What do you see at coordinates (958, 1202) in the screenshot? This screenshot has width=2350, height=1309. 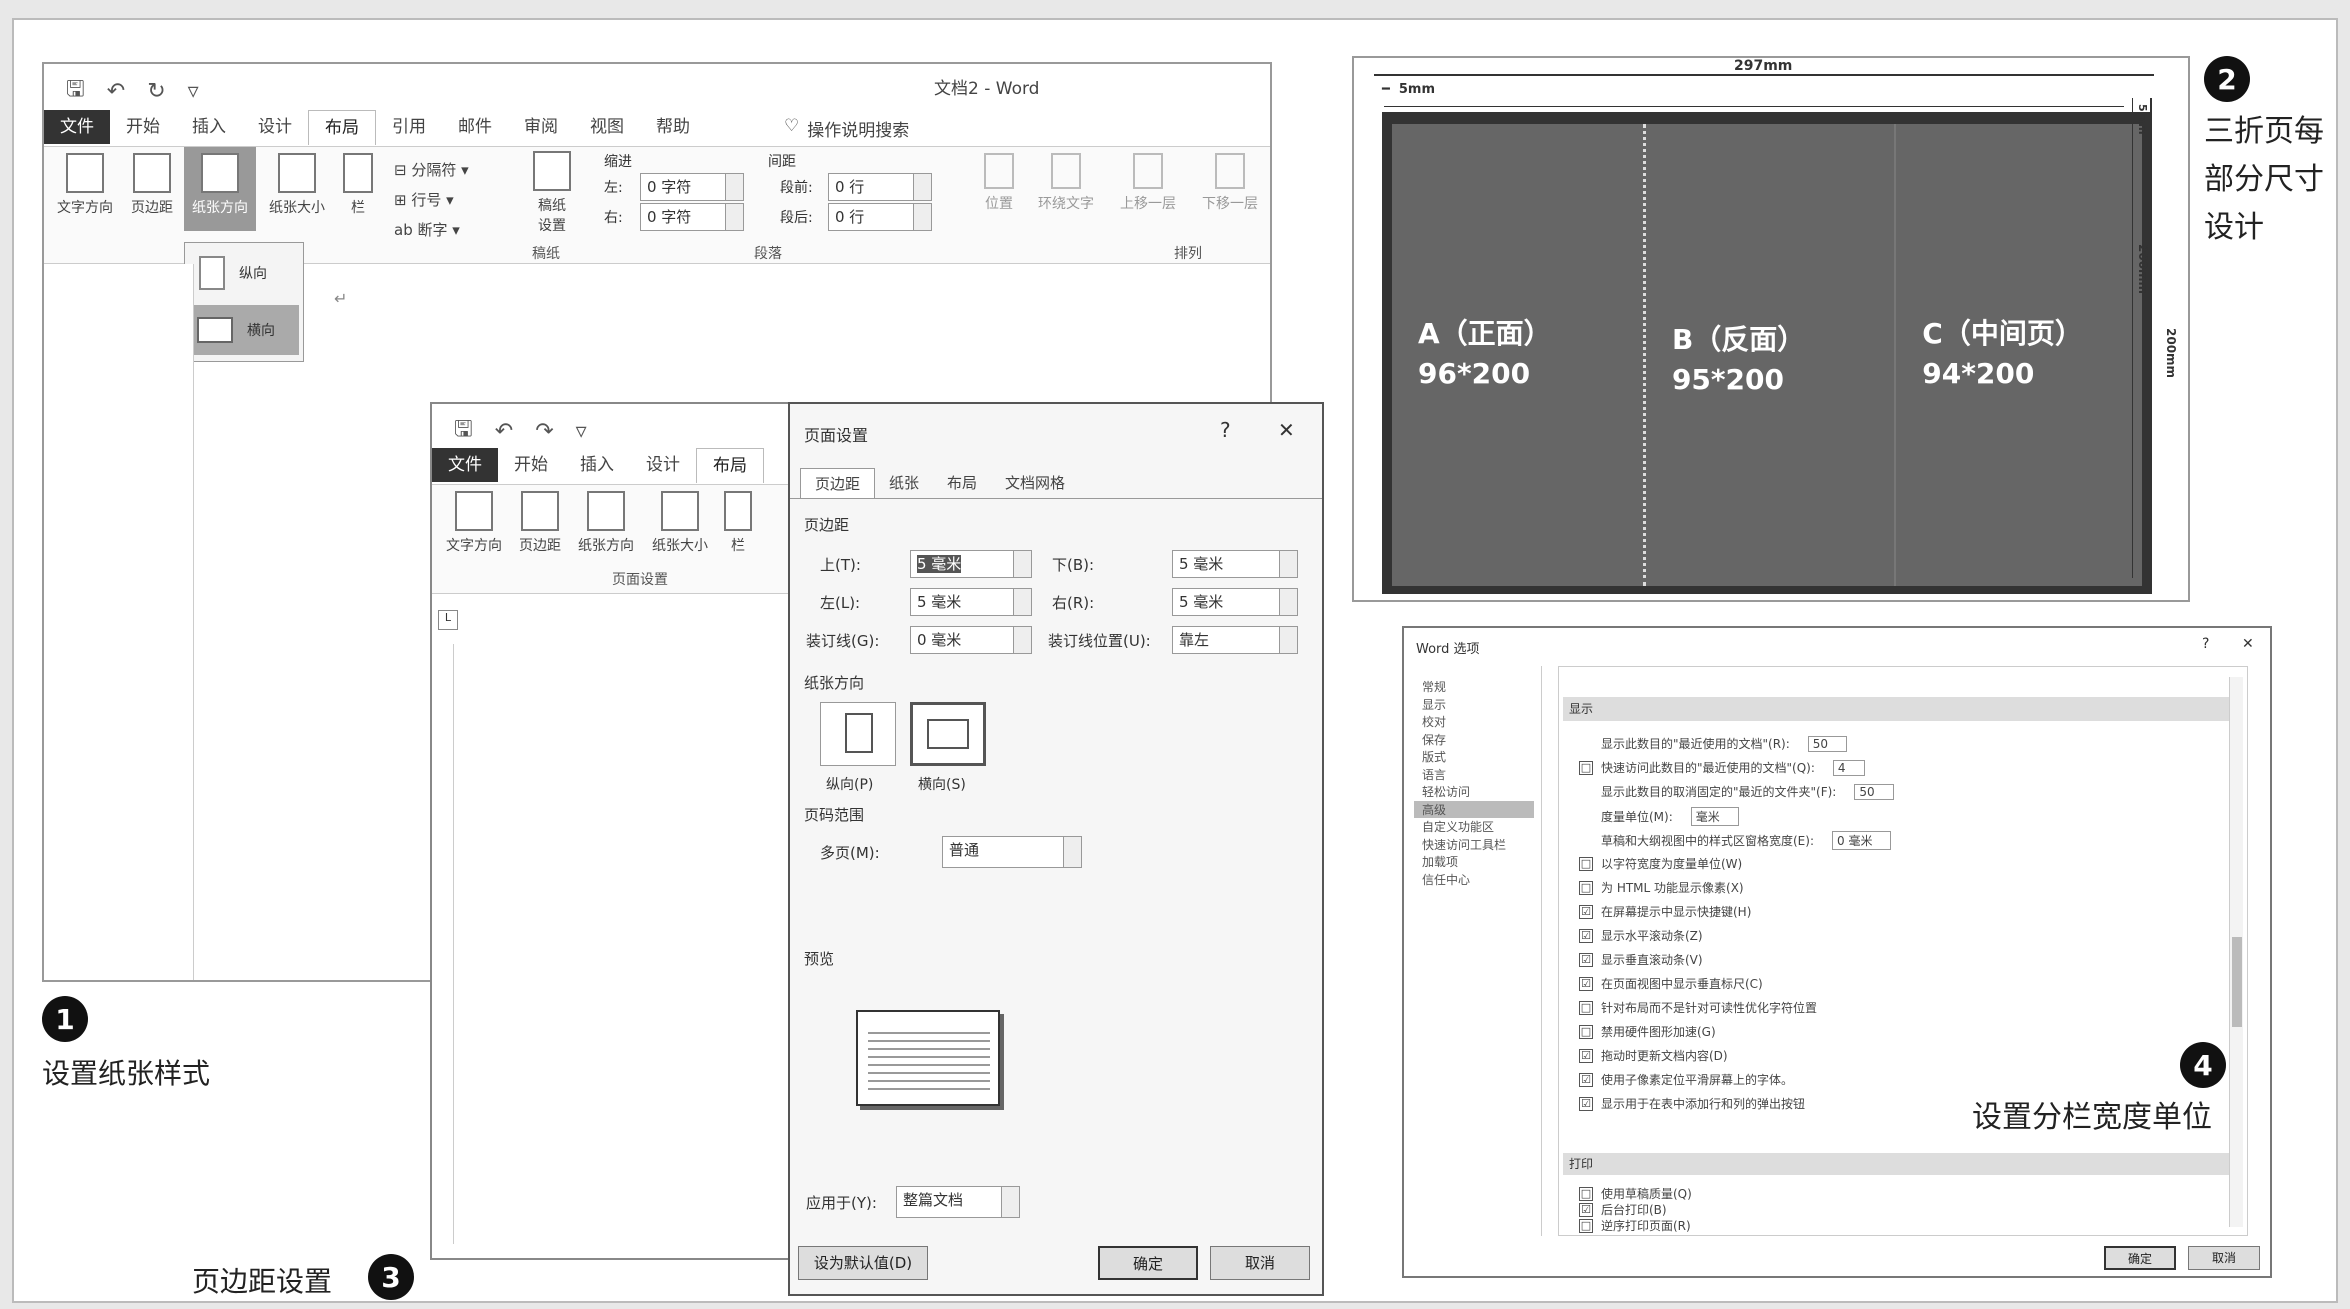 I see `apply-to-select: 整篇文档` at bounding box center [958, 1202].